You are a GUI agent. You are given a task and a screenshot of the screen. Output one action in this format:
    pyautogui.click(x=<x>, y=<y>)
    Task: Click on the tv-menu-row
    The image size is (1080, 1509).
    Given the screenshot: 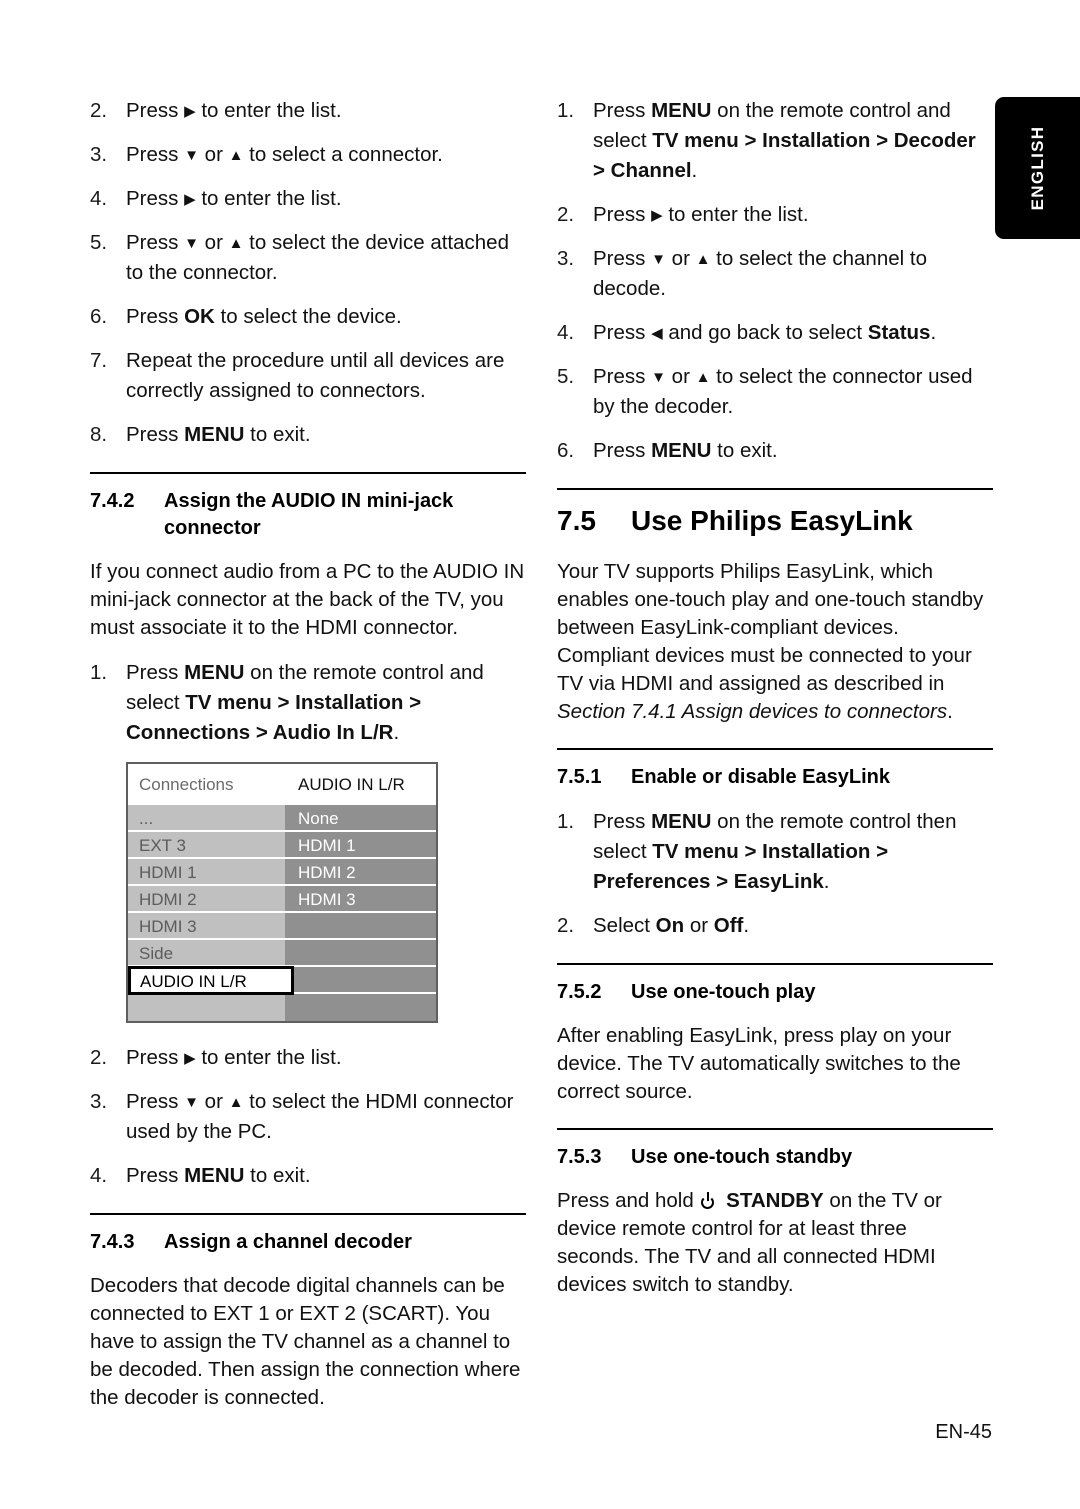 What is the action you would take?
    pyautogui.click(x=282, y=1007)
    